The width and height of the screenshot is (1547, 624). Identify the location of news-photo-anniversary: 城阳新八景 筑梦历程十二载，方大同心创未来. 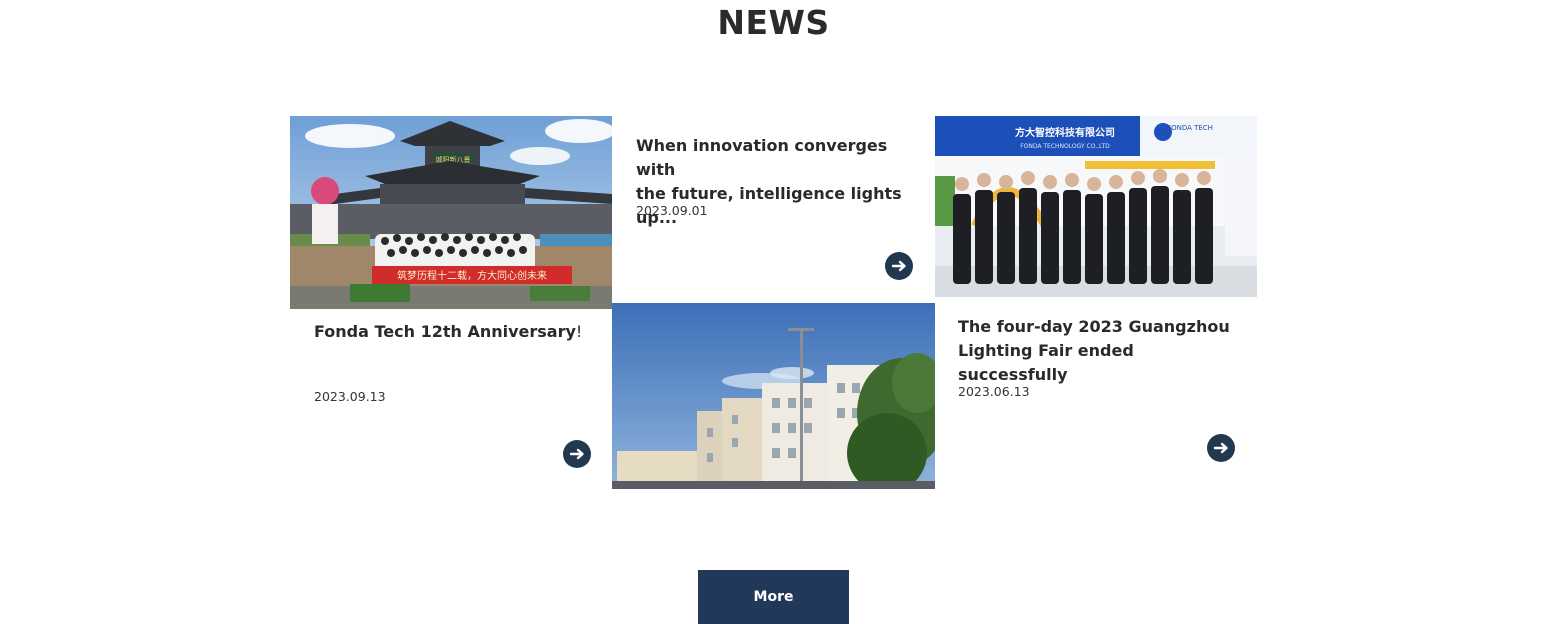
(451, 212).